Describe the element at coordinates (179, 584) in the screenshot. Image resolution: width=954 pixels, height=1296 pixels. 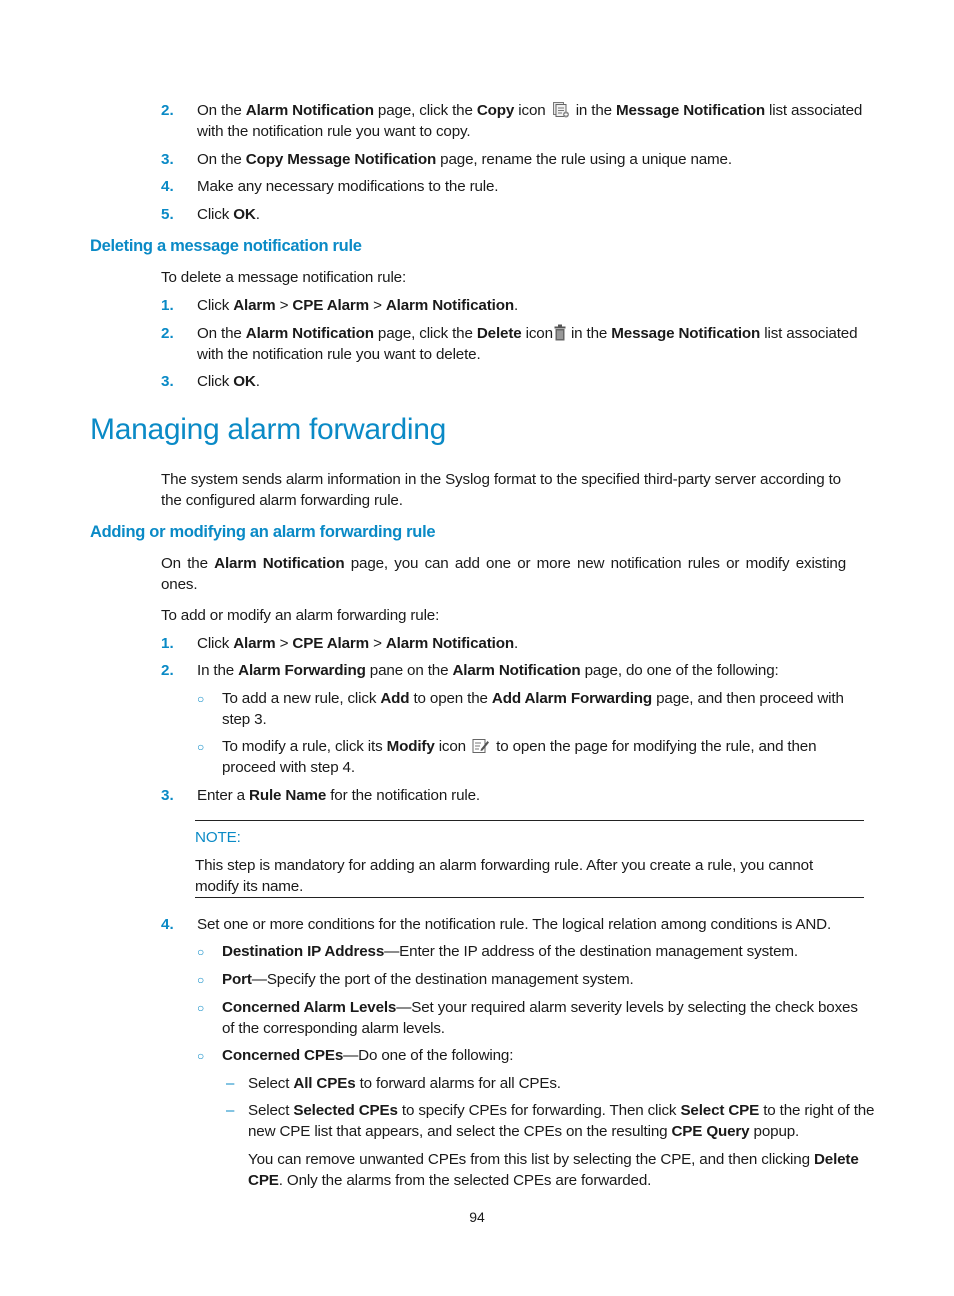
I see `add-modify-paragraph-continued: ones.` at that location.